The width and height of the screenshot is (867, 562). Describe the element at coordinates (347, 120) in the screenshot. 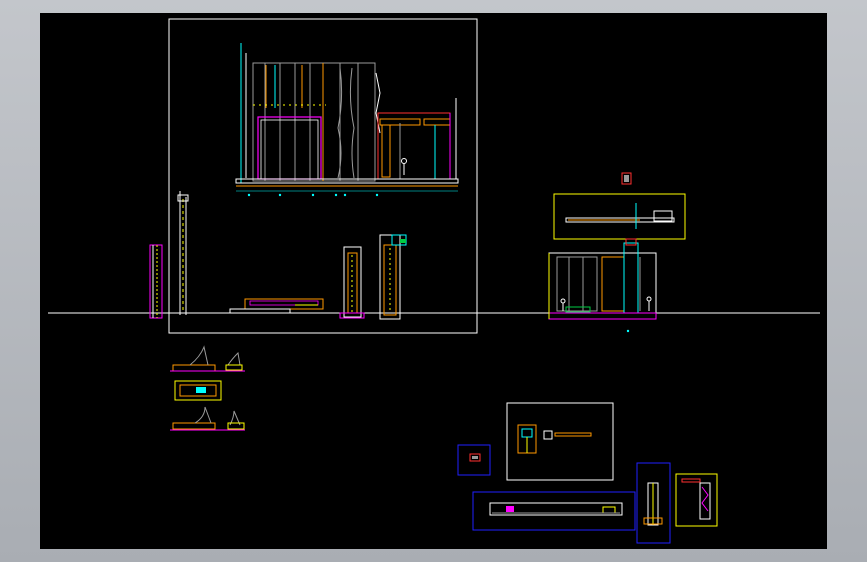

I see `wall-elevation` at that location.